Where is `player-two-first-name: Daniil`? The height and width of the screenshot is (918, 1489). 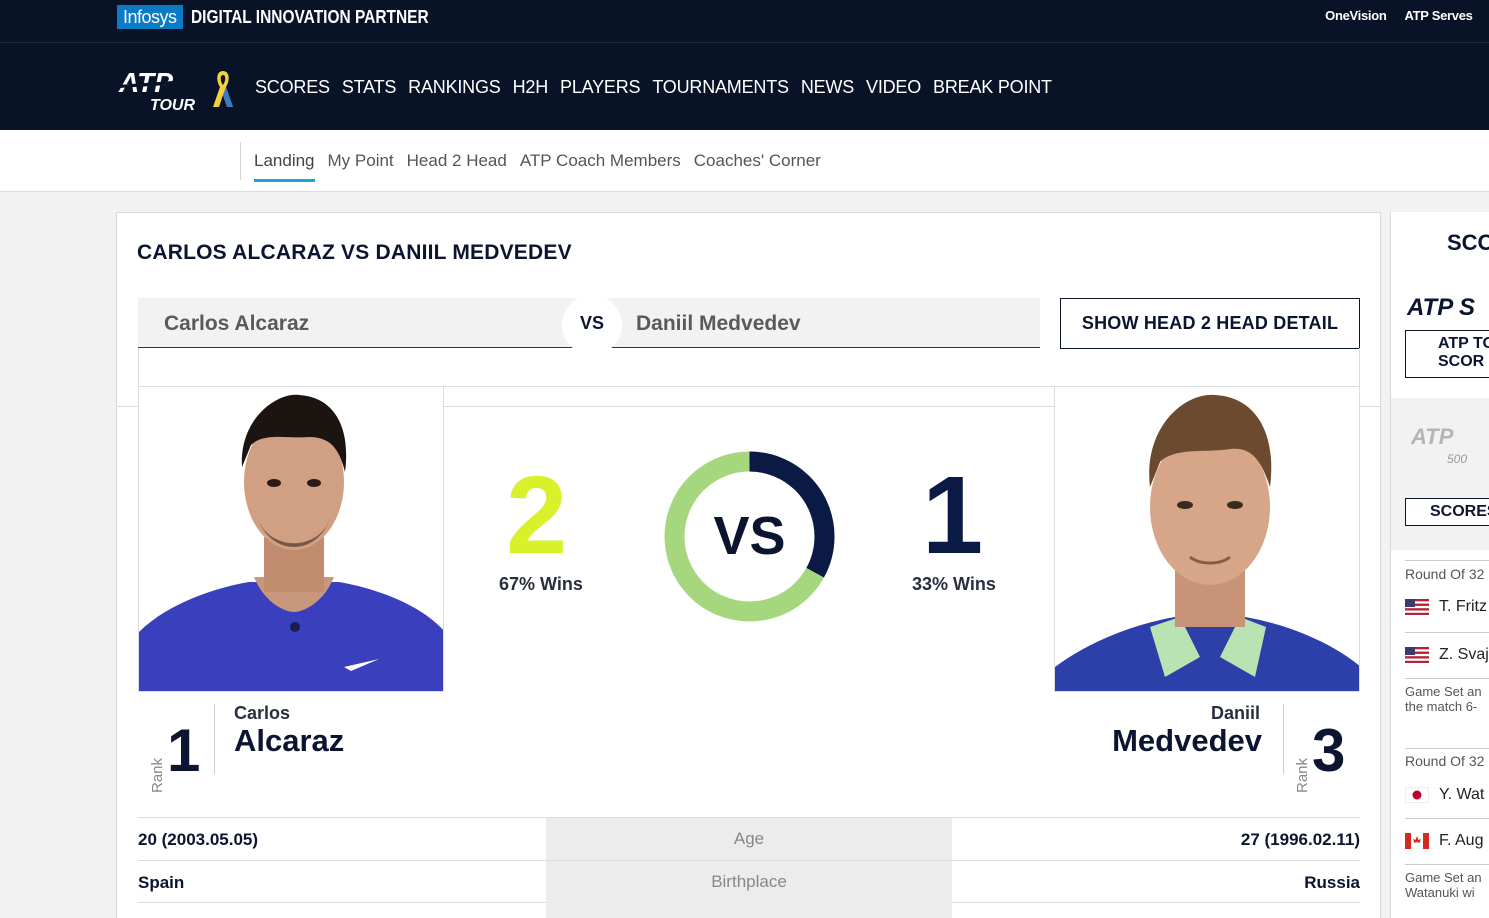 player-two-first-name: Daniil is located at coordinates (1235, 713).